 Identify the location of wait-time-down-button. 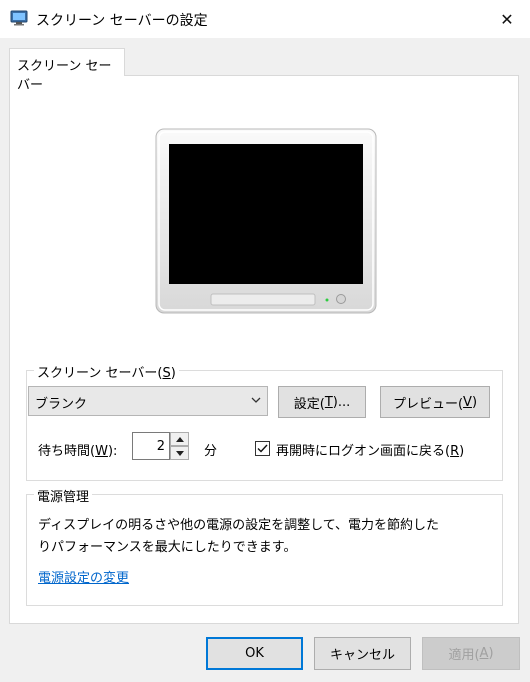
(179, 453).